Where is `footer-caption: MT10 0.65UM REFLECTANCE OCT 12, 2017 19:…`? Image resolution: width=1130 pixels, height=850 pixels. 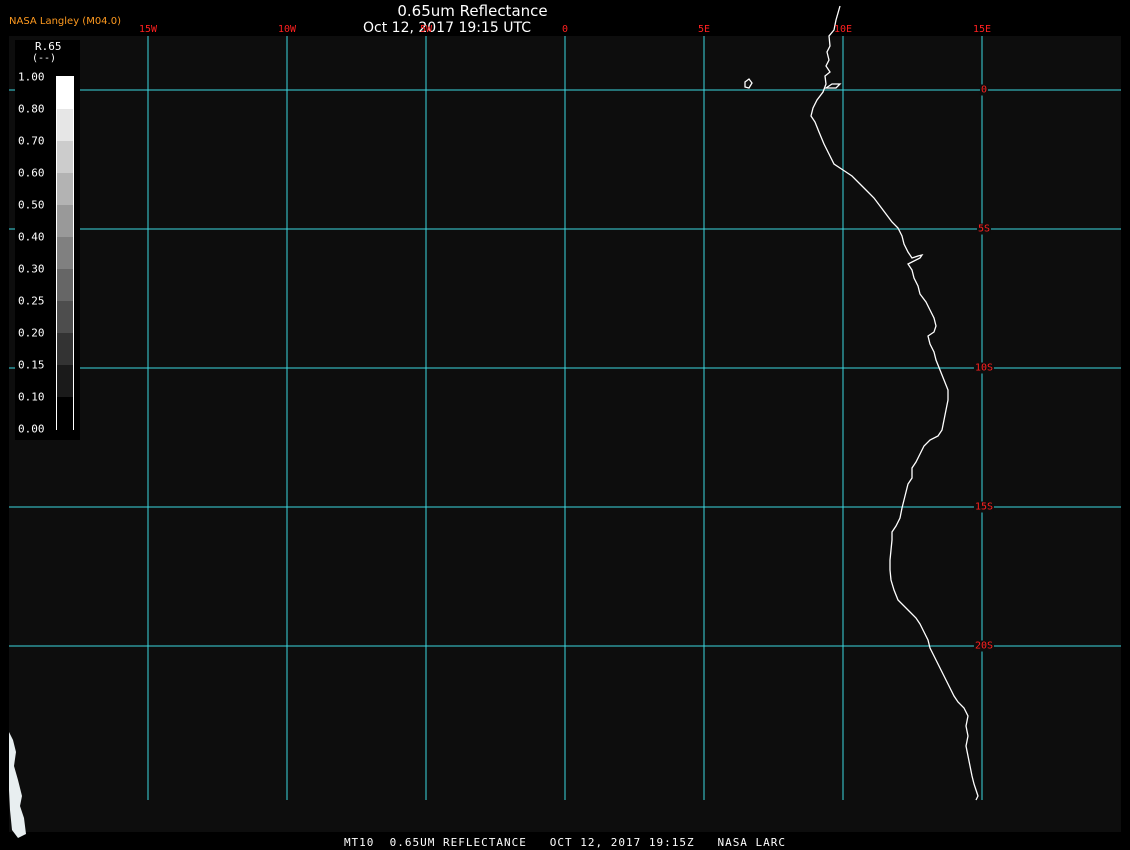 footer-caption: MT10 0.65UM REFLECTANCE OCT 12, 2017 19:… is located at coordinates (565, 842).